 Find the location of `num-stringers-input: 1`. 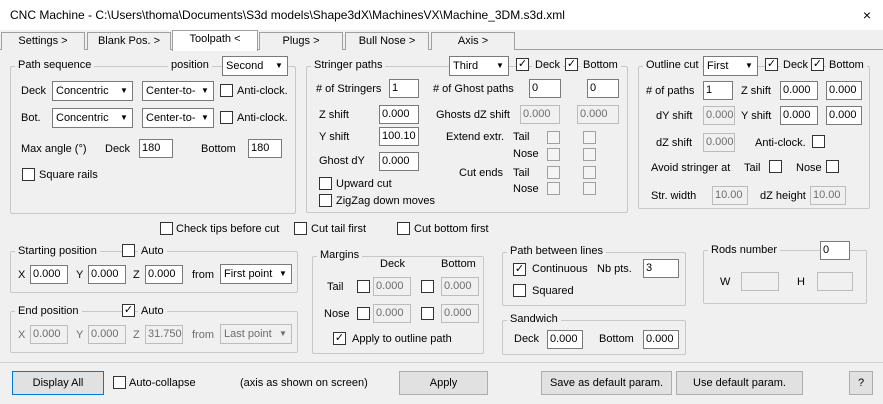

num-stringers-input: 1 is located at coordinates (404, 88).